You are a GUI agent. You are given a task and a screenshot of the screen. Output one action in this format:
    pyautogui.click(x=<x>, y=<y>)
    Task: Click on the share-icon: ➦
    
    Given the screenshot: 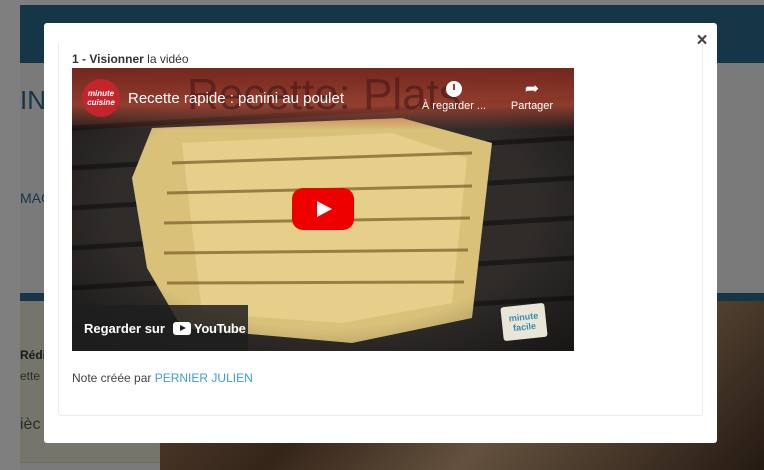 What is the action you would take?
    pyautogui.click(x=532, y=88)
    